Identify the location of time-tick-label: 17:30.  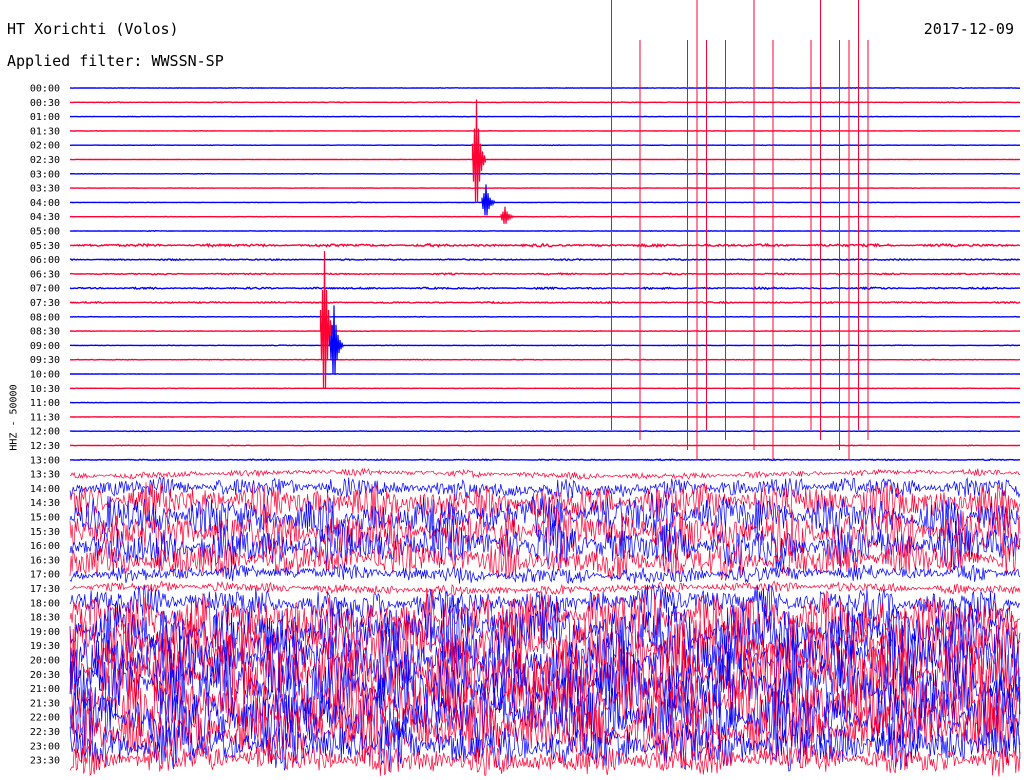
(45, 589).